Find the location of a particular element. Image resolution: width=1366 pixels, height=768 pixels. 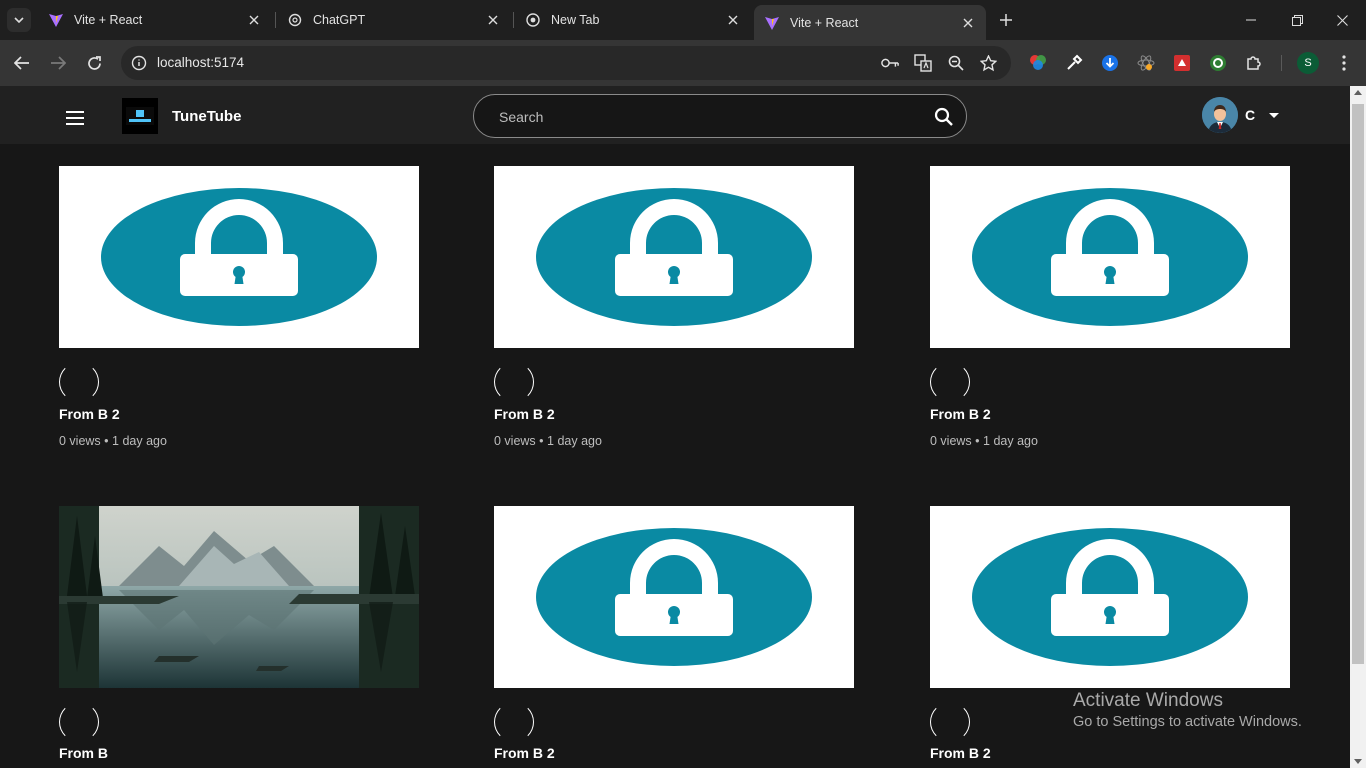

video-card: From B is located at coordinates (239, 633).